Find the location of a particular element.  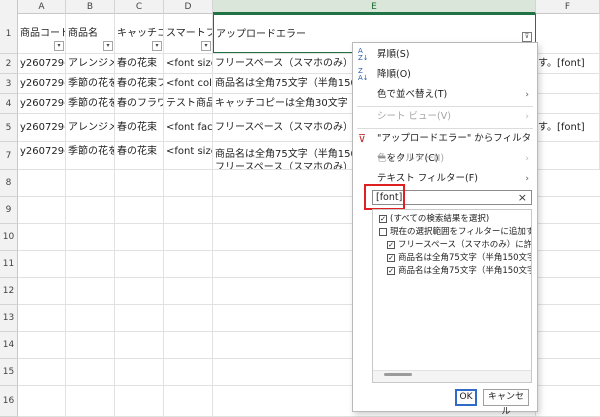

cell-d: <font size is located at coordinates (188, 155).